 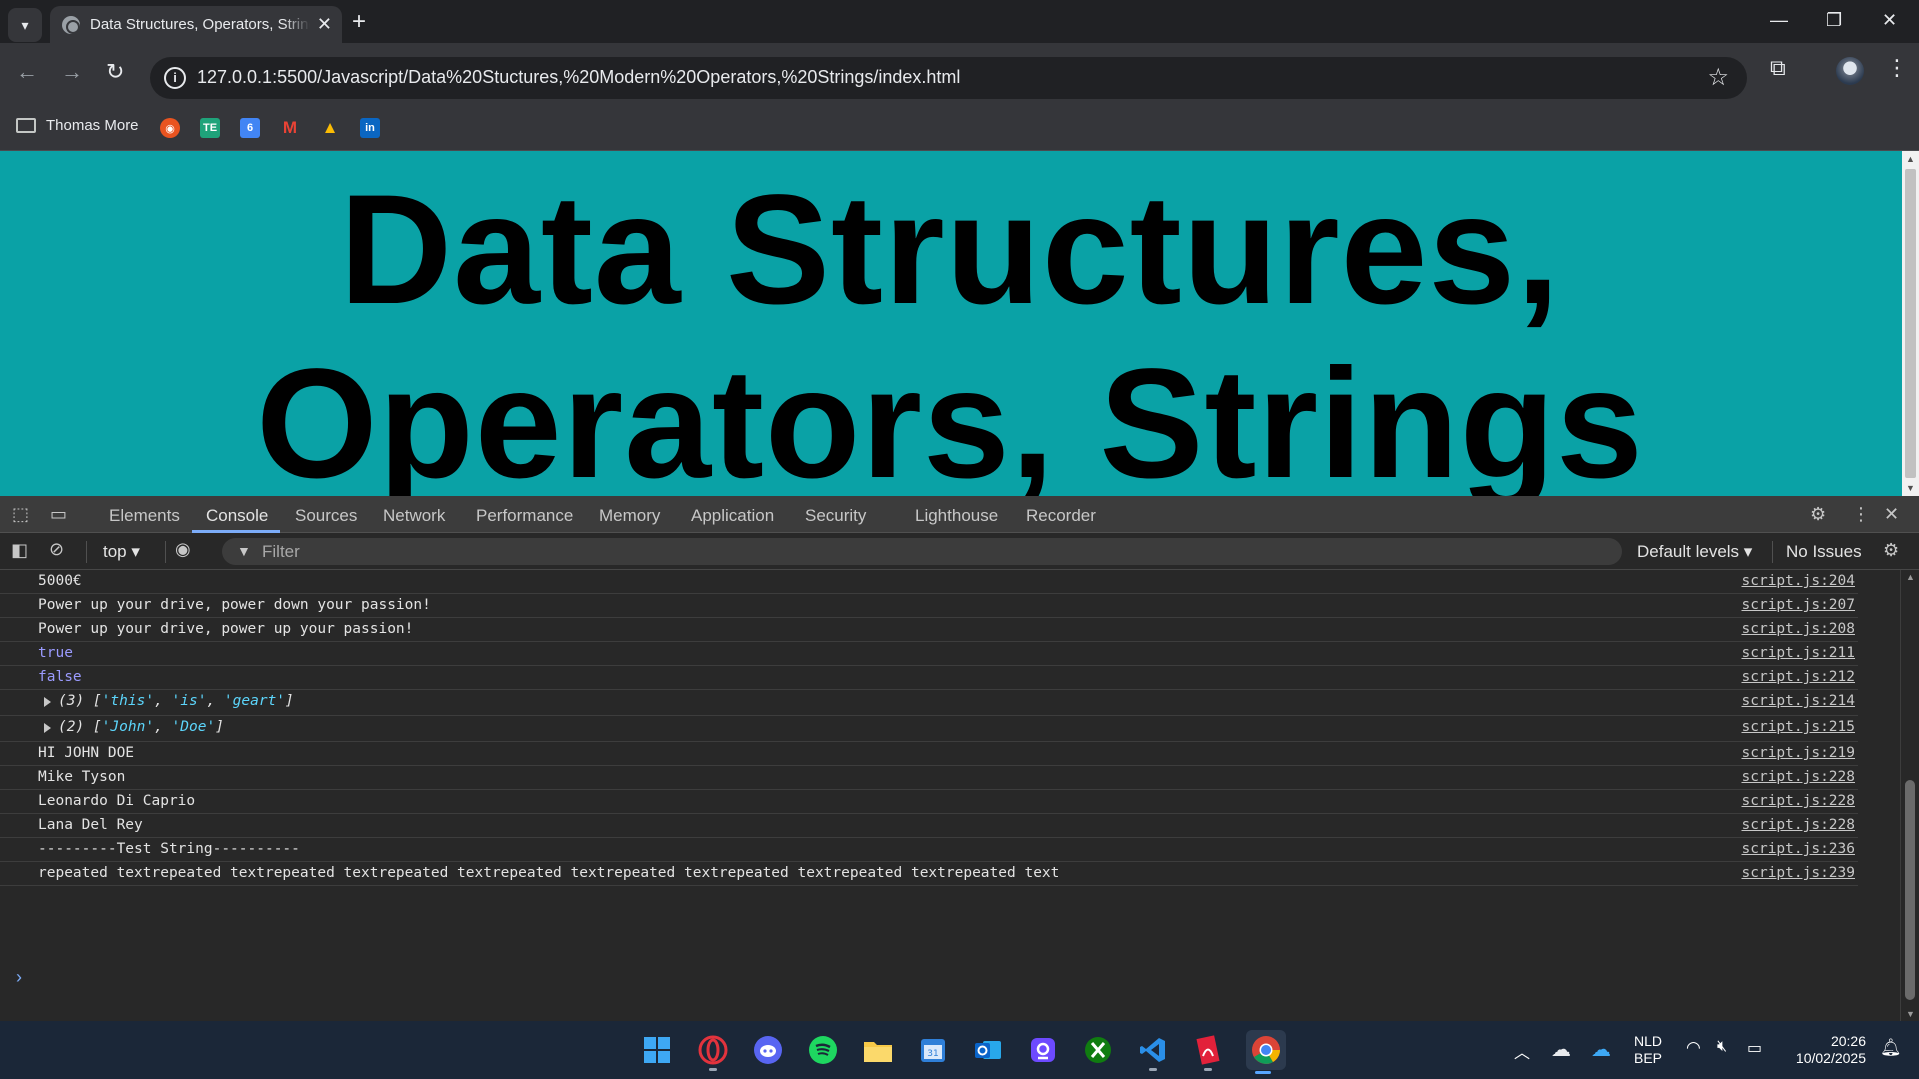 I want to click on tab-sources: Sources, so click(x=326, y=516).